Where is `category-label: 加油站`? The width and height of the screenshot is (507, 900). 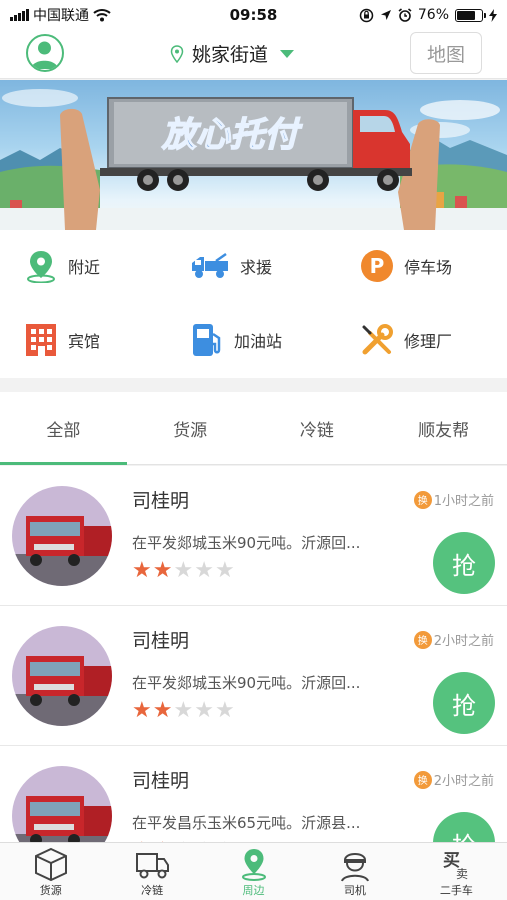 category-label: 加油站 is located at coordinates (258, 341).